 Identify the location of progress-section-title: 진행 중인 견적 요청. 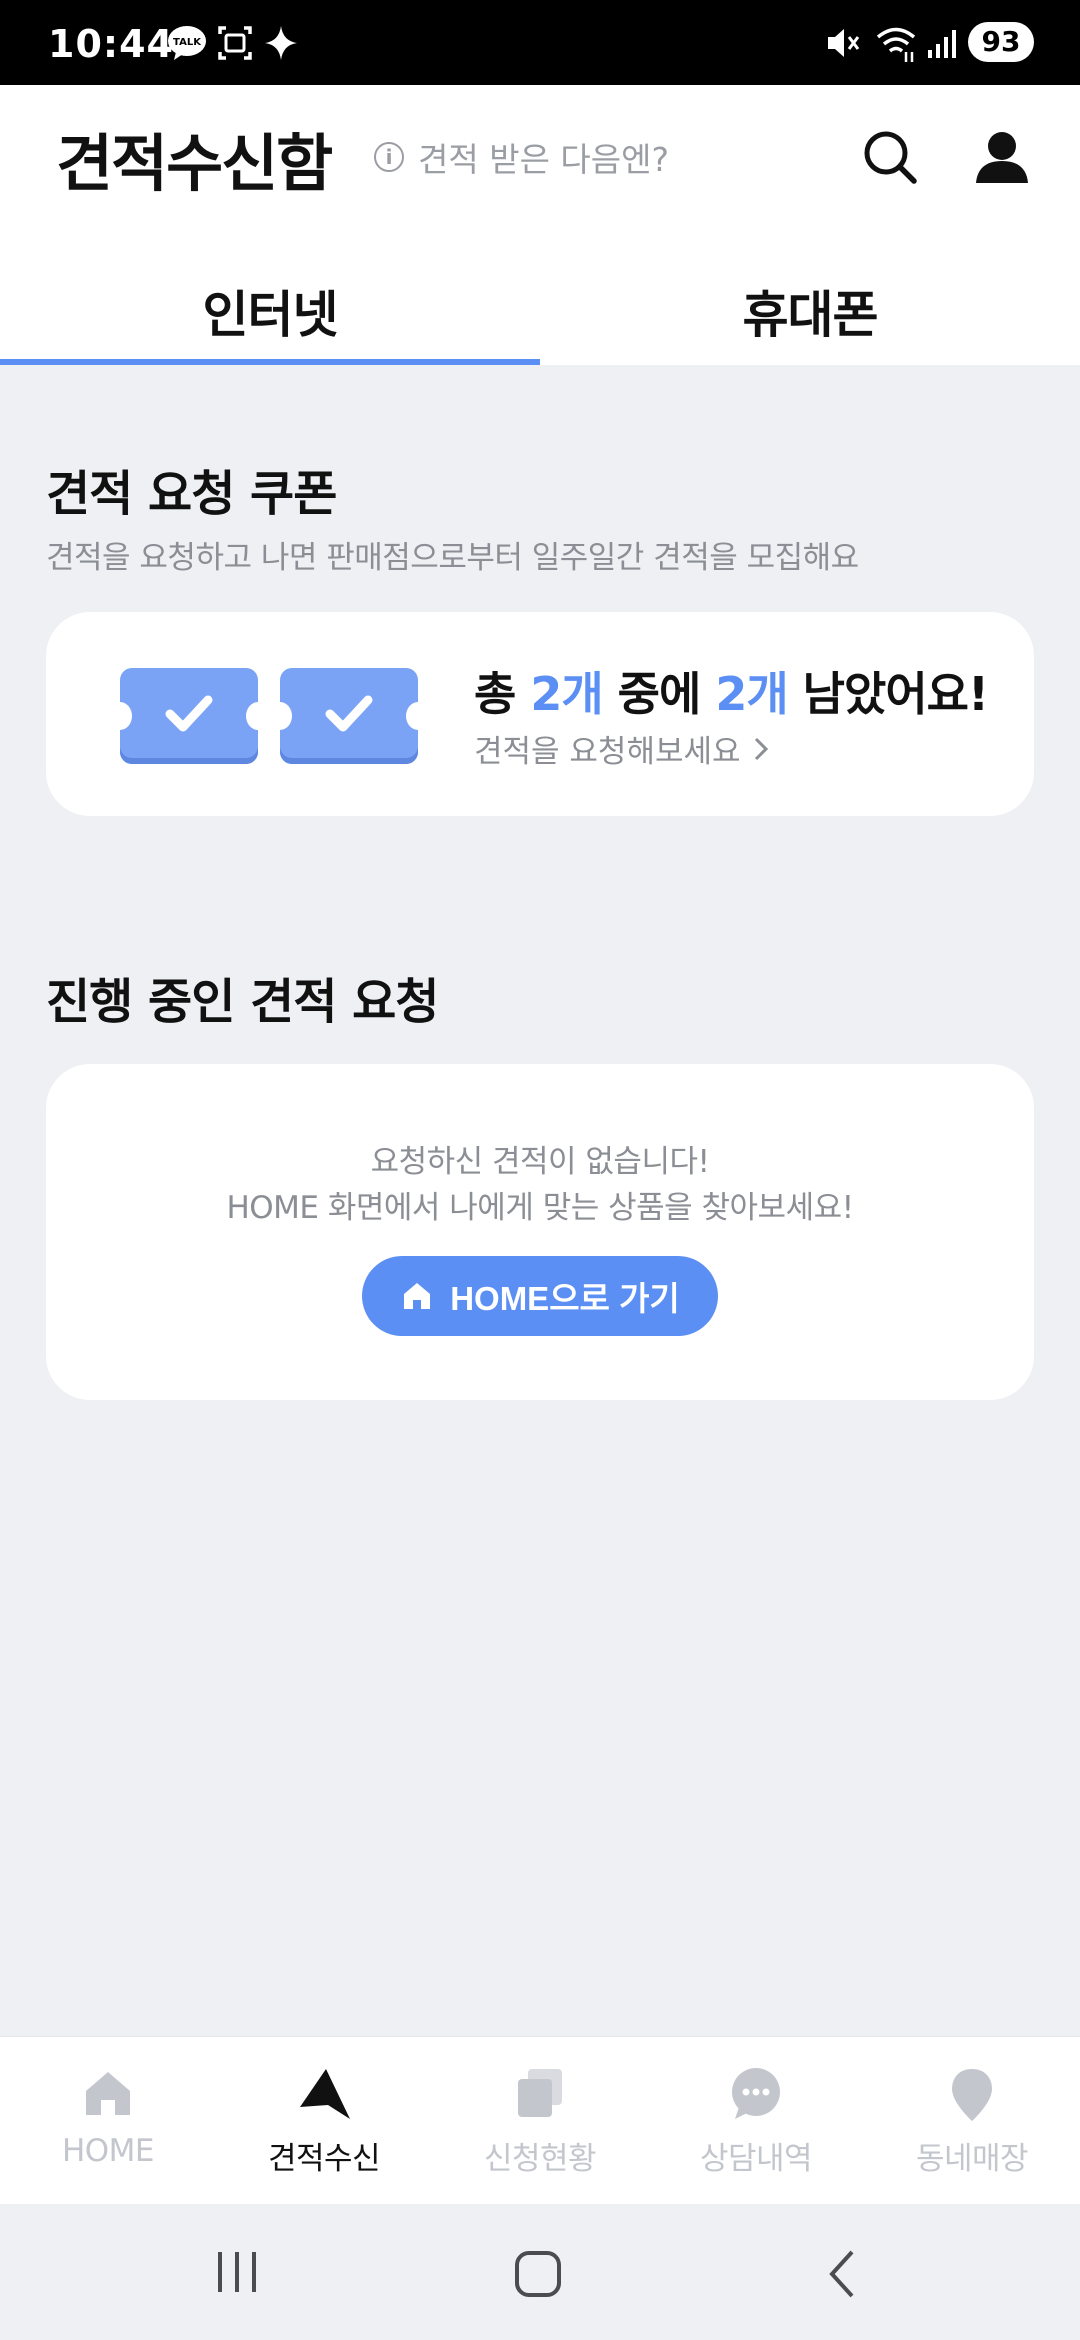
(242, 1002).